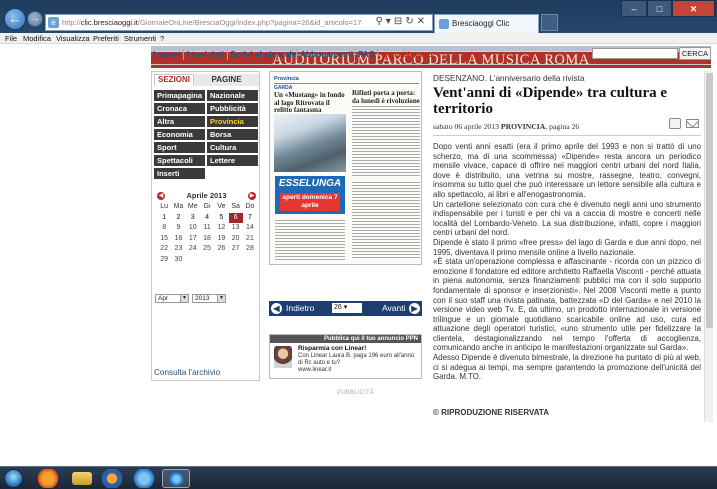 The image size is (717, 489). I want to click on minimize-button: –, so click(634, 8).